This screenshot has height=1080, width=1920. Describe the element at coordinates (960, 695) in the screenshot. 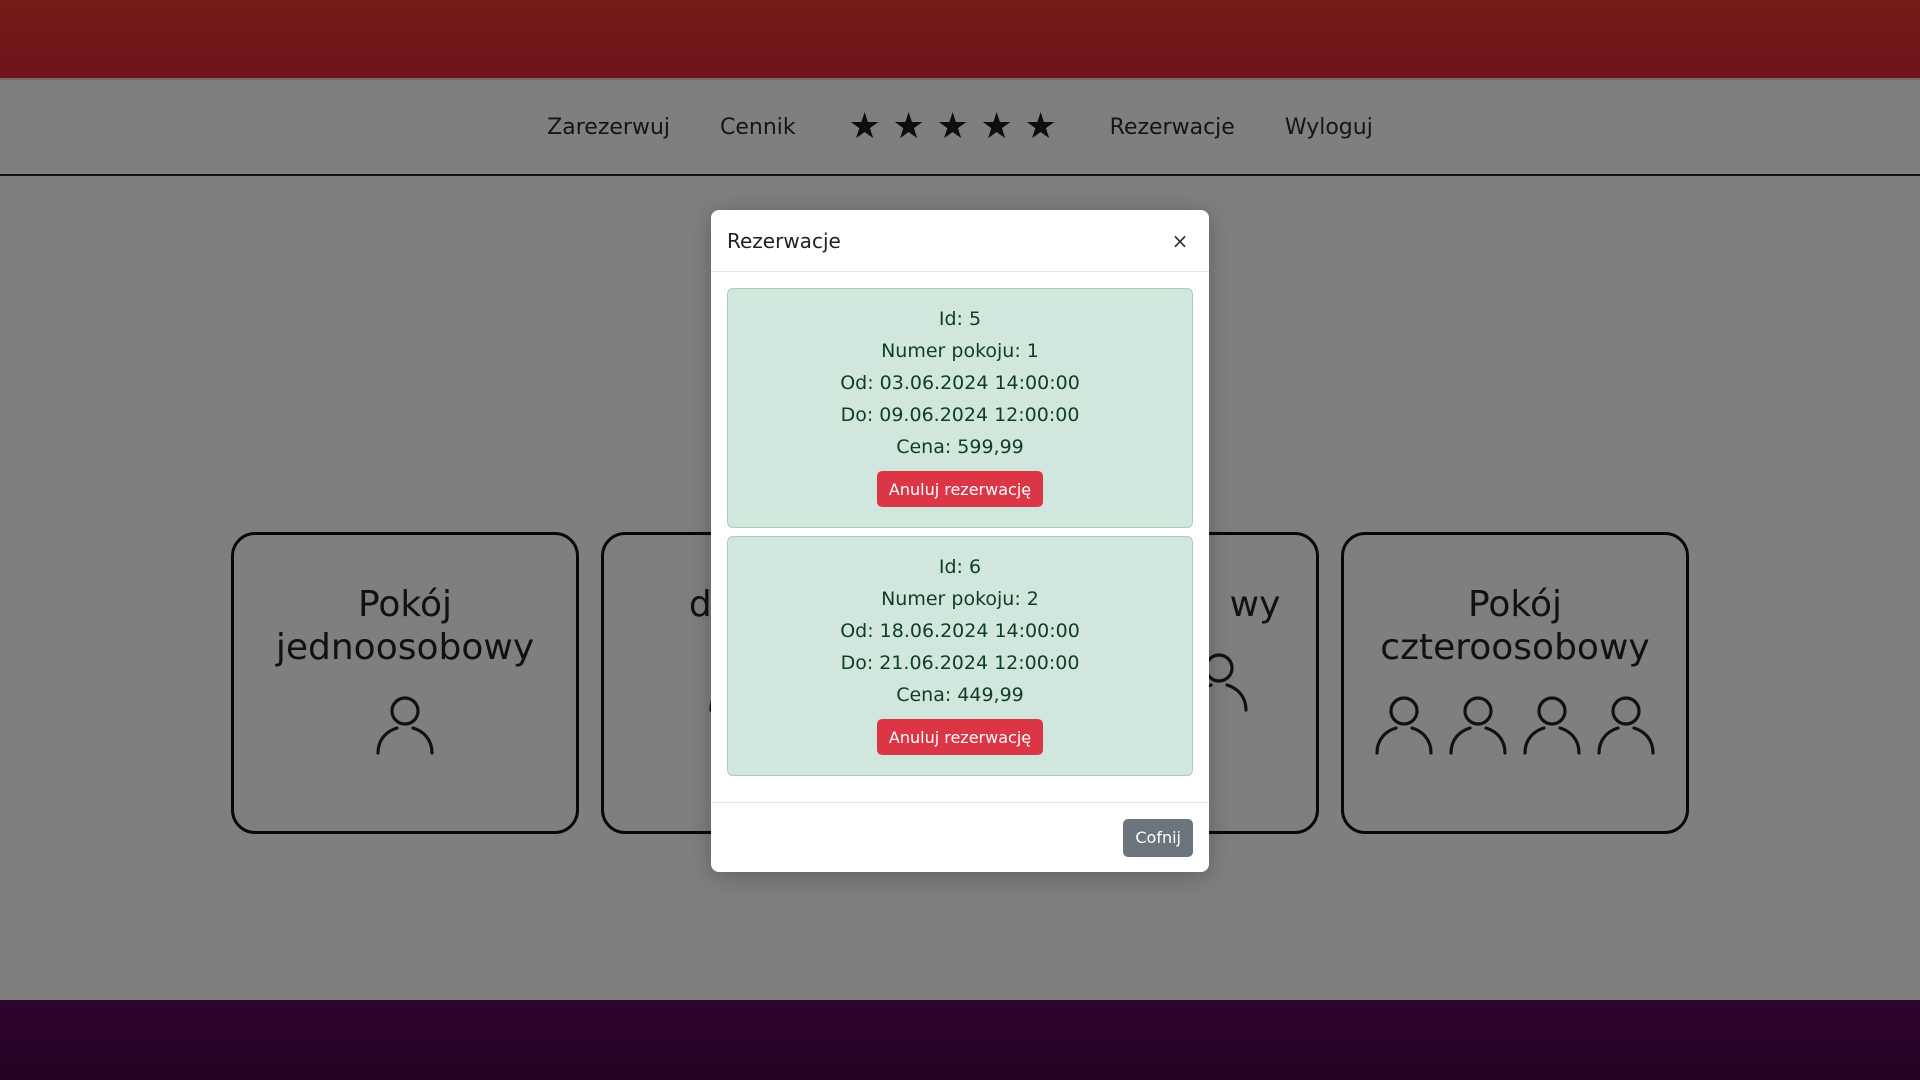

I see `reservation-price: Cena: 449,99` at that location.